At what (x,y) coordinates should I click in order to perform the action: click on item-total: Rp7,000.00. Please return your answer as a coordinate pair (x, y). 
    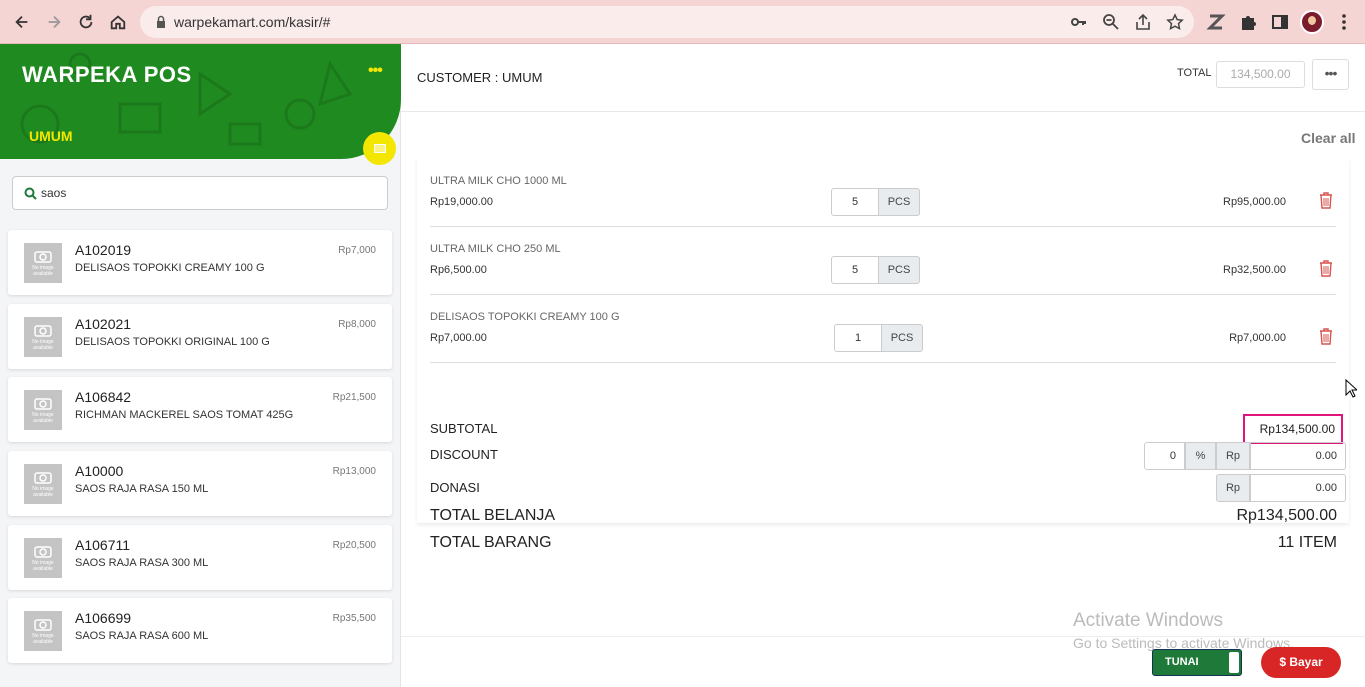
    Looking at the image, I should click on (1257, 338).